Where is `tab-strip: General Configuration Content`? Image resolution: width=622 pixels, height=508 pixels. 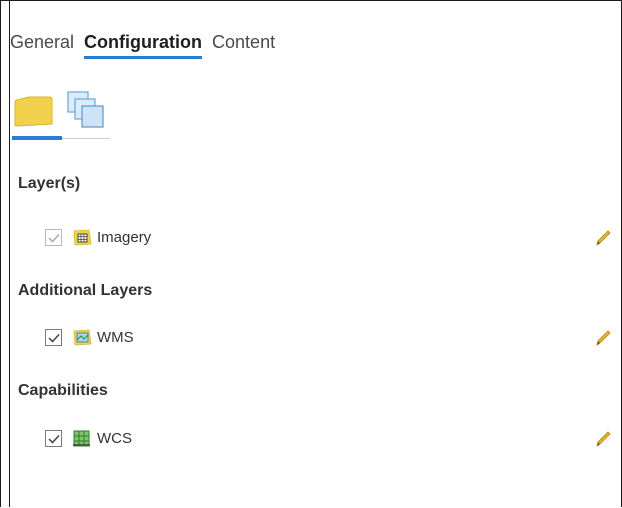
tab-strip: General Configuration Content is located at coordinates (147, 45).